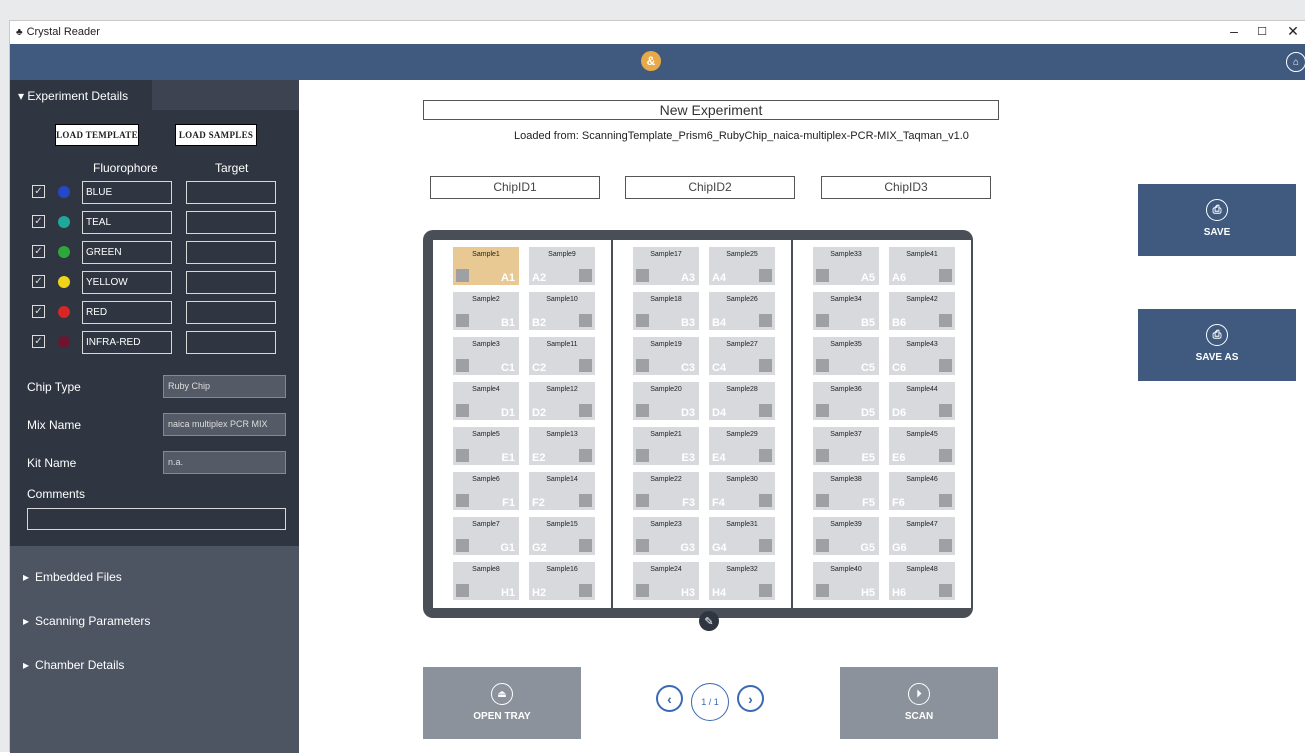 Image resolution: width=1305 pixels, height=753 pixels. I want to click on well-D3: Sample20 D3, so click(666, 401).